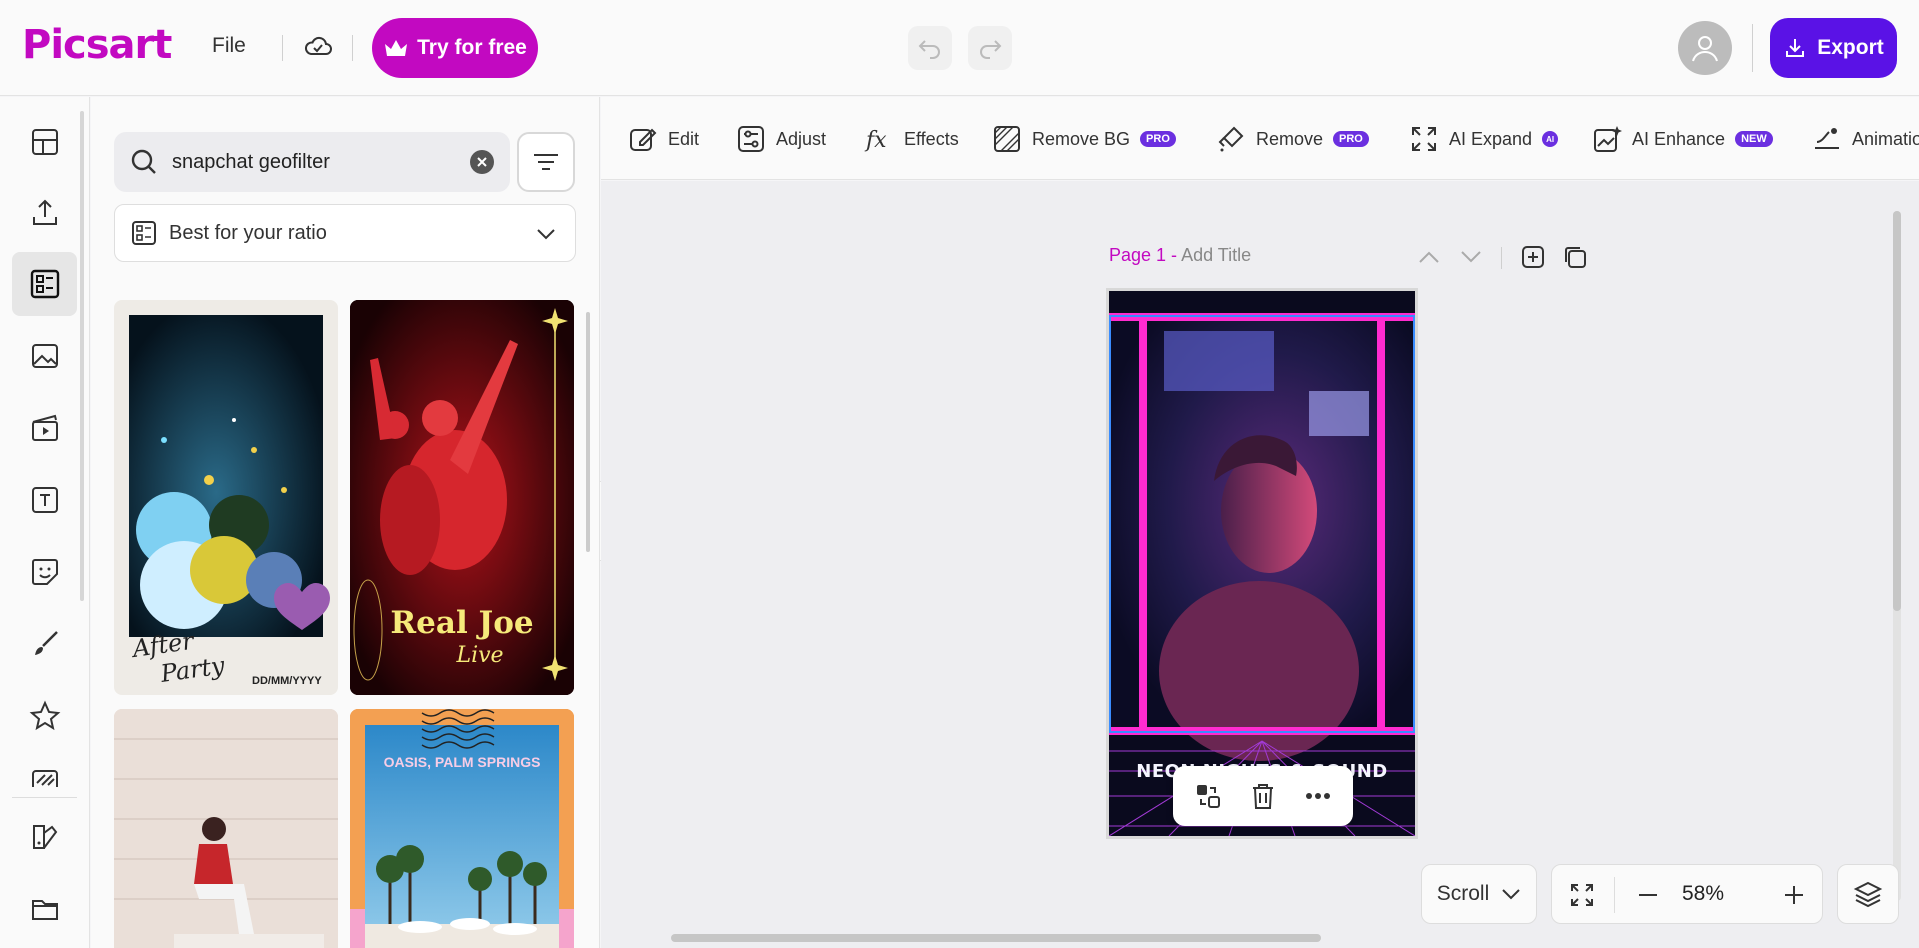  I want to click on sticker-icon, so click(44, 572).